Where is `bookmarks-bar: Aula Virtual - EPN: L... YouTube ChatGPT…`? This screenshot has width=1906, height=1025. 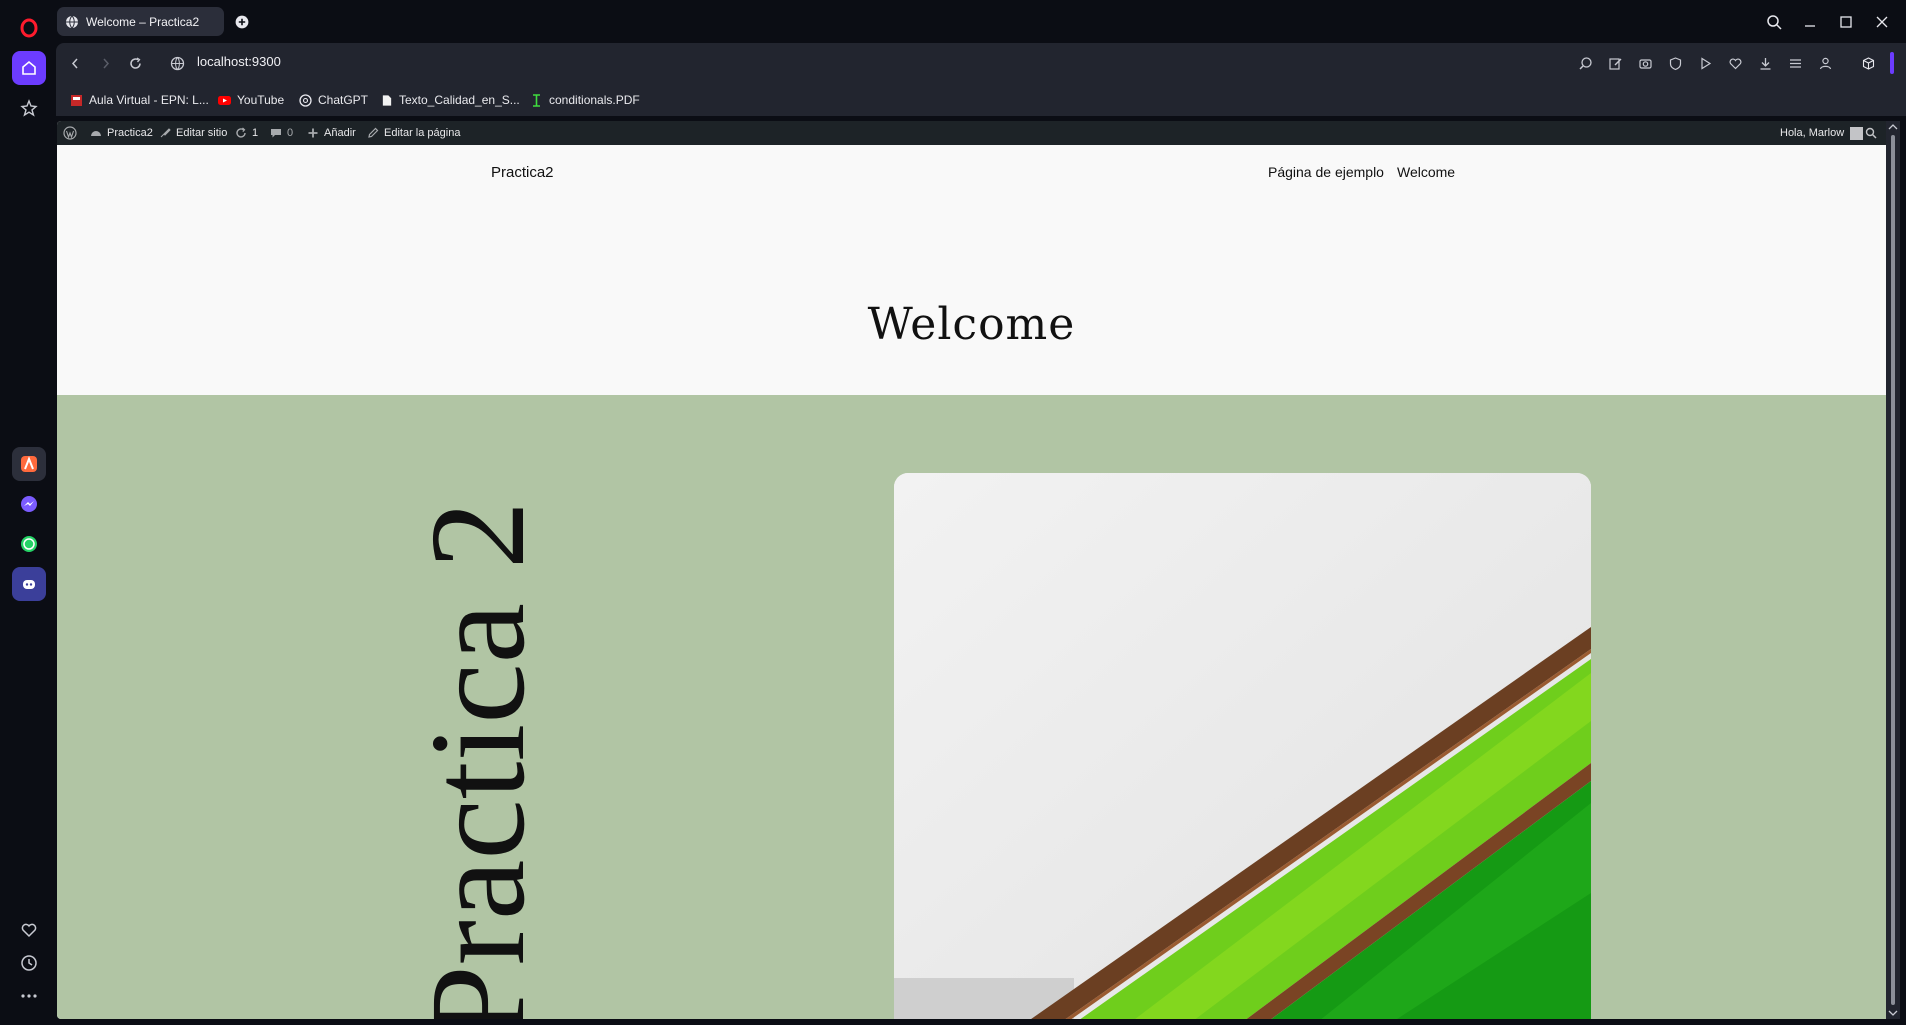
bookmarks-bar: Aula Virtual - EPN: L... YouTube ChatGPT… is located at coordinates (981, 99).